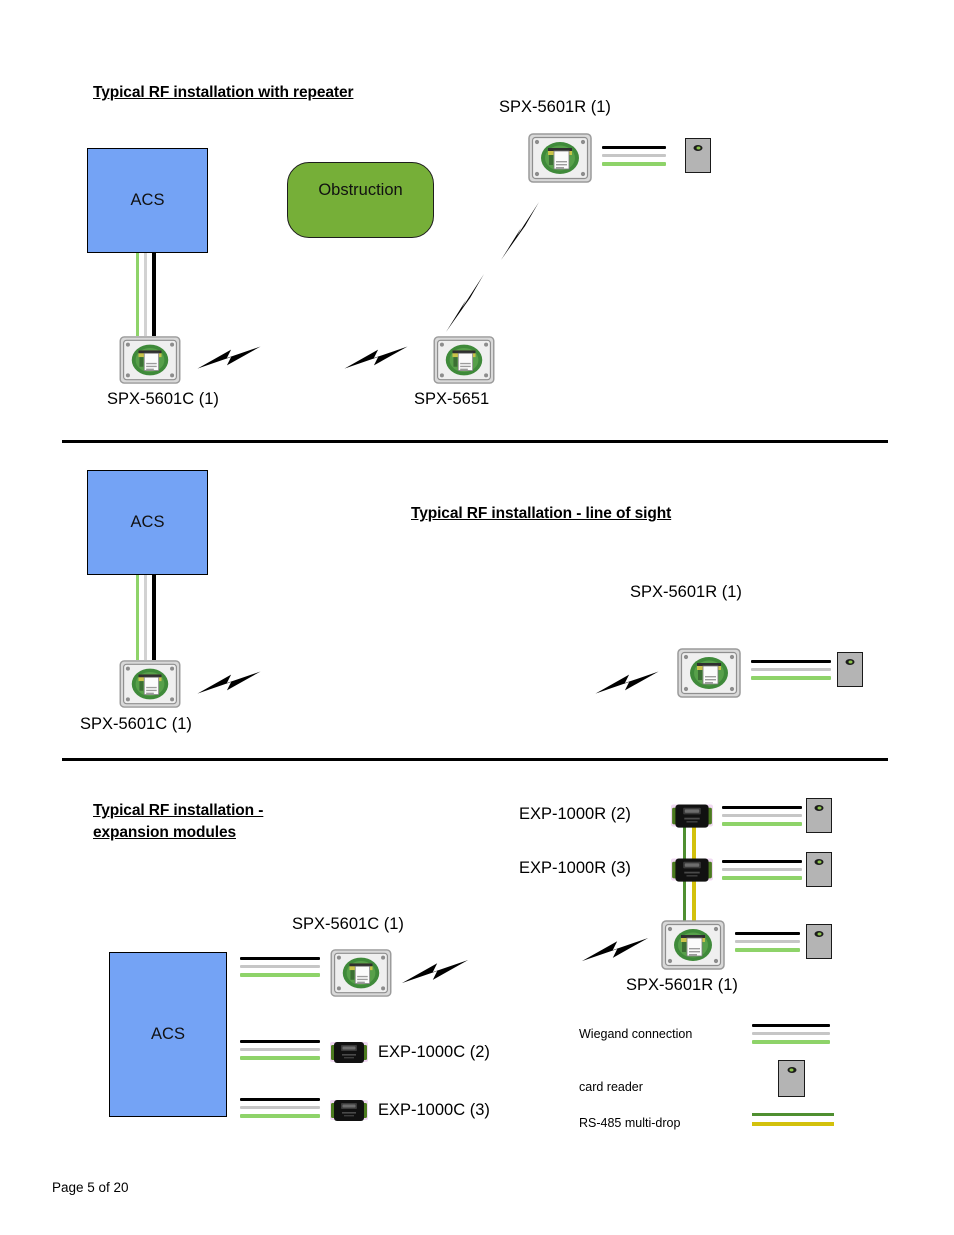  I want to click on acs-box-los: ACS, so click(147, 522).